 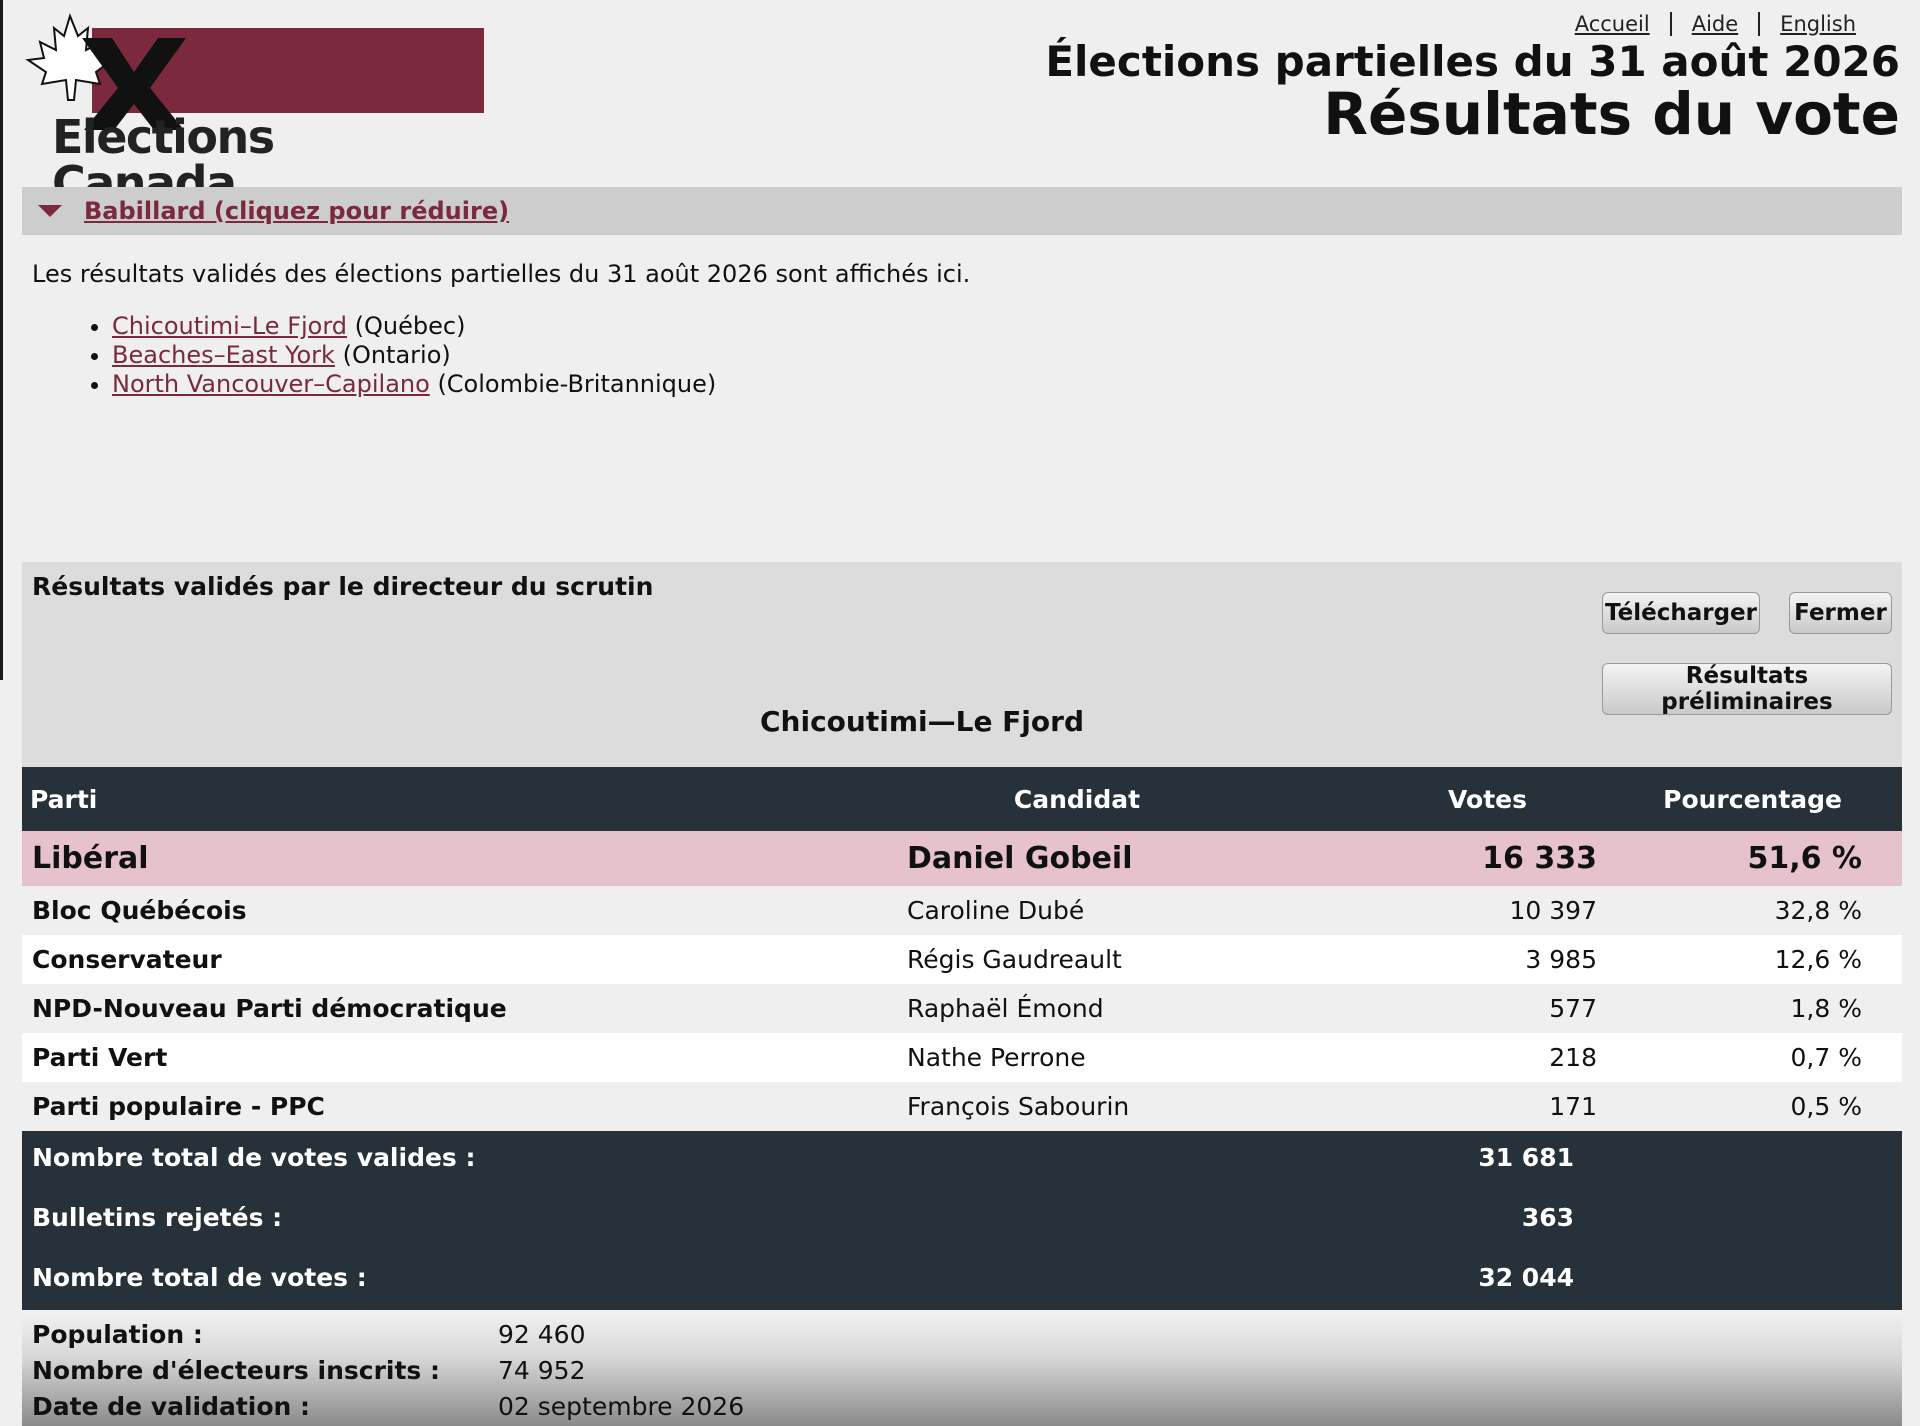 I want to click on link-aide: Aide, so click(x=1713, y=24).